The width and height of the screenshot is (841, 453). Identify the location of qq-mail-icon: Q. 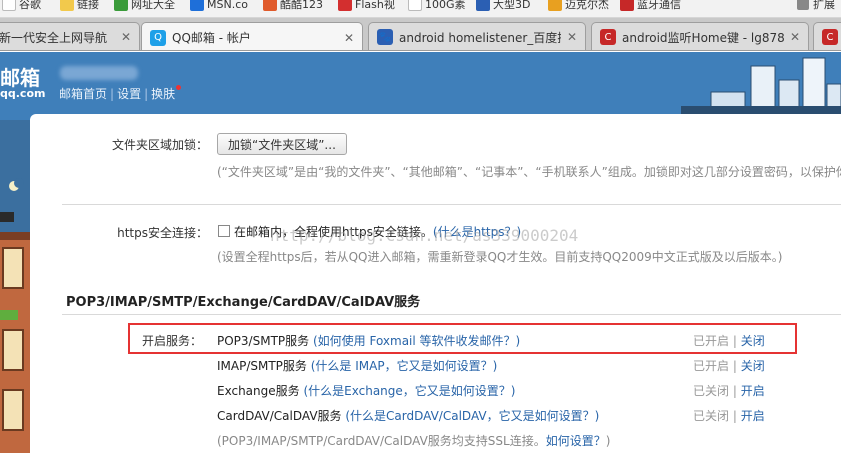
(158, 37).